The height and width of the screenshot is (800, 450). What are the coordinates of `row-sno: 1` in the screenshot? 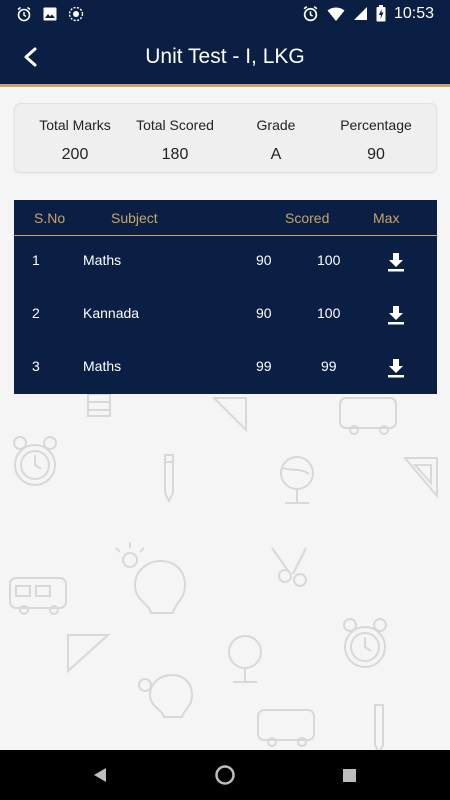 It's located at (36, 260).